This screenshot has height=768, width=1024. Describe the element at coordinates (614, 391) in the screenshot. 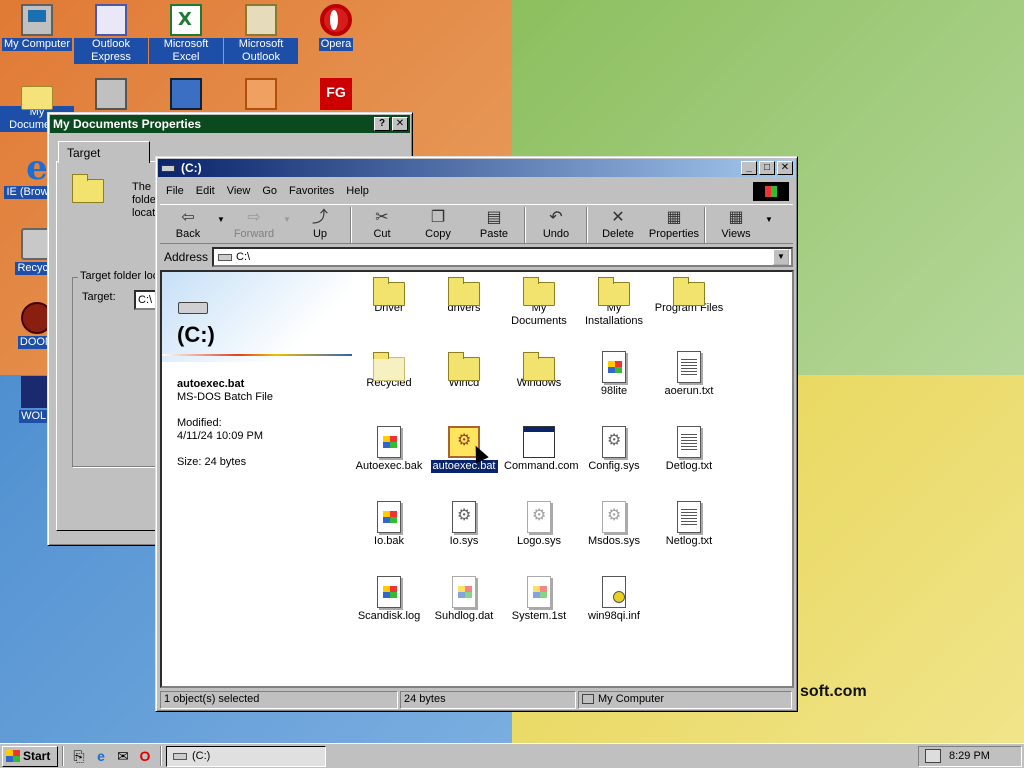

I see `file-label: 98lite` at that location.